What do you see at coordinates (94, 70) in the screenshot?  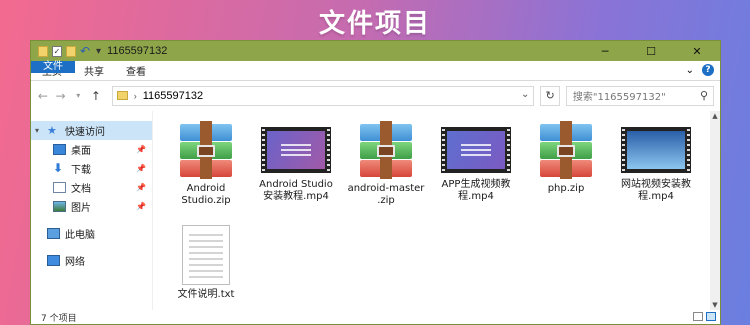 I see `tab-share: 共享` at bounding box center [94, 70].